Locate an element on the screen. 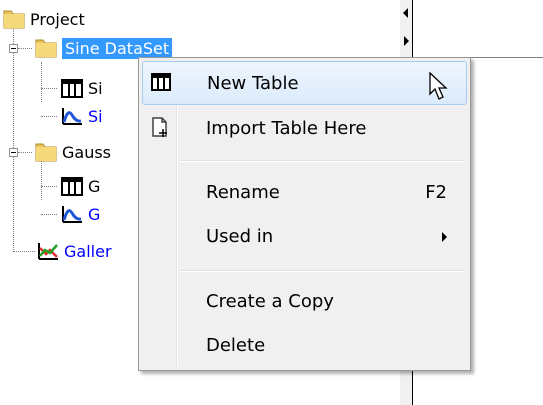 The height and width of the screenshot is (405, 543). menu-item-label: Create a Copy is located at coordinates (270, 301).